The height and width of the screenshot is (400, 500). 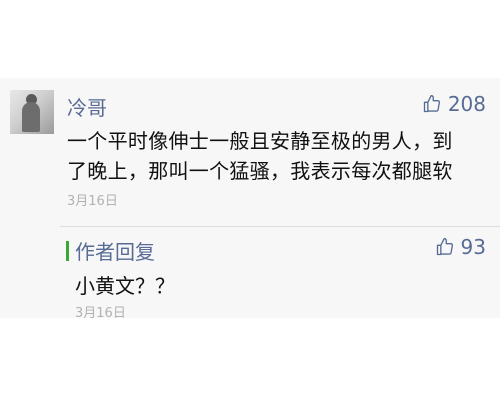 I want to click on comment-text: 一个平时像伸士一般且安静至极的男人，到 了晚上，那叫一个猛骚，我表示每次都腿软, so click(x=277, y=156).